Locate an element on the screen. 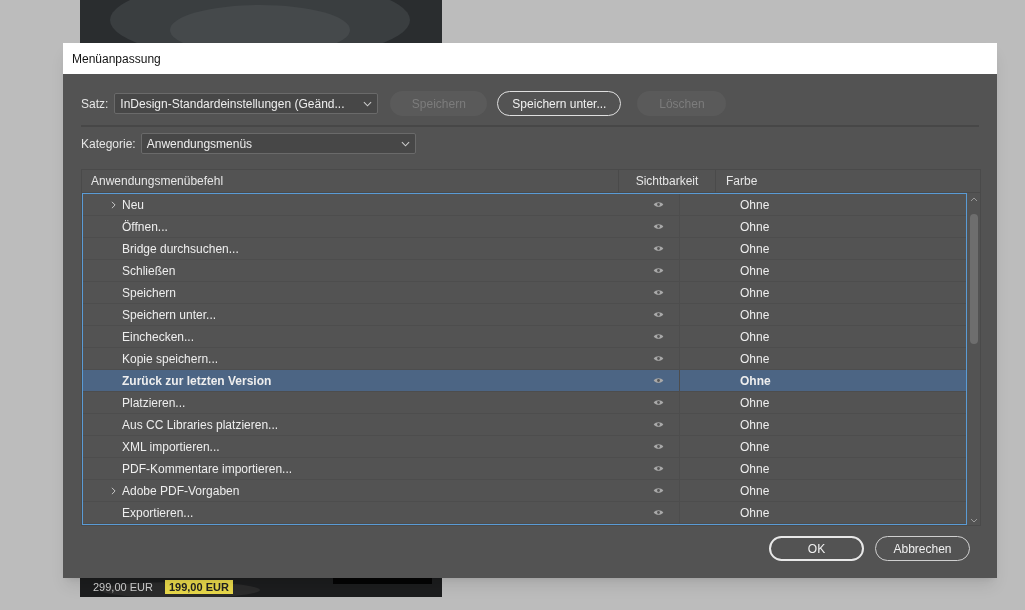  table-row: Platzieren... Ohne is located at coordinates (524, 403).